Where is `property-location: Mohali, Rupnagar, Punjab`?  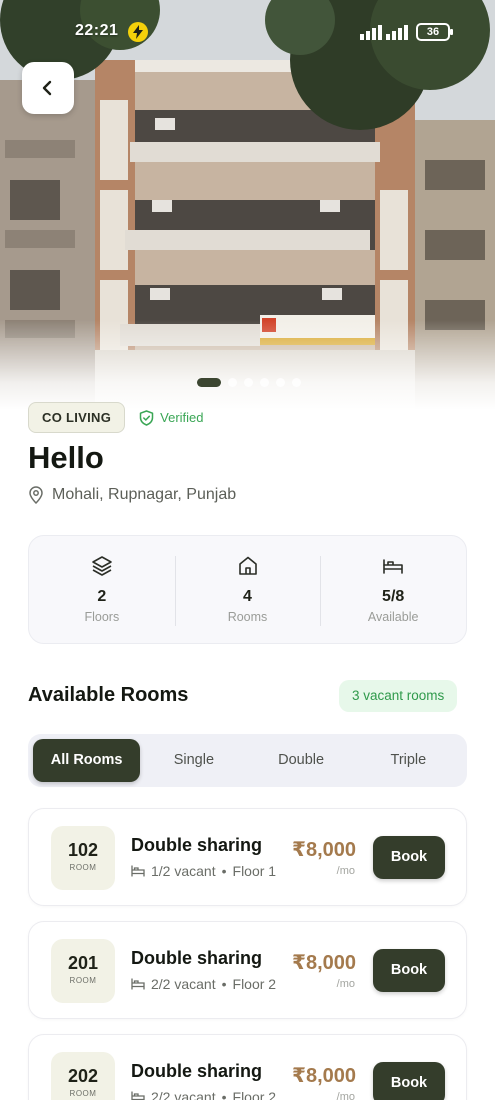
property-location: Mohali, Rupnagar, Punjab is located at coordinates (132, 495).